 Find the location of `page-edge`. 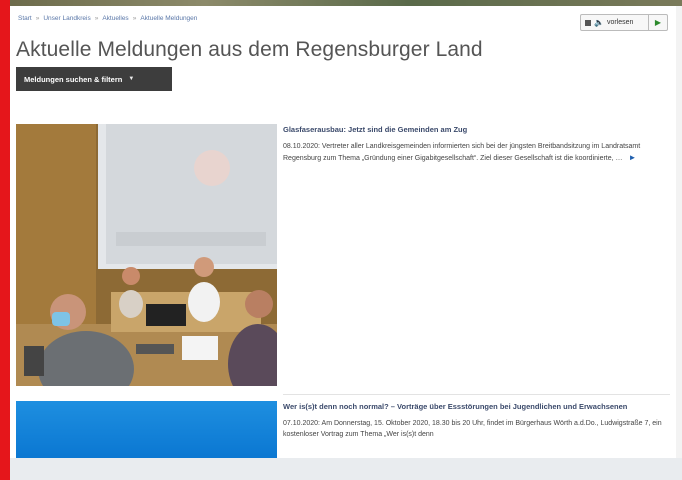

page-edge is located at coordinates (679, 232).